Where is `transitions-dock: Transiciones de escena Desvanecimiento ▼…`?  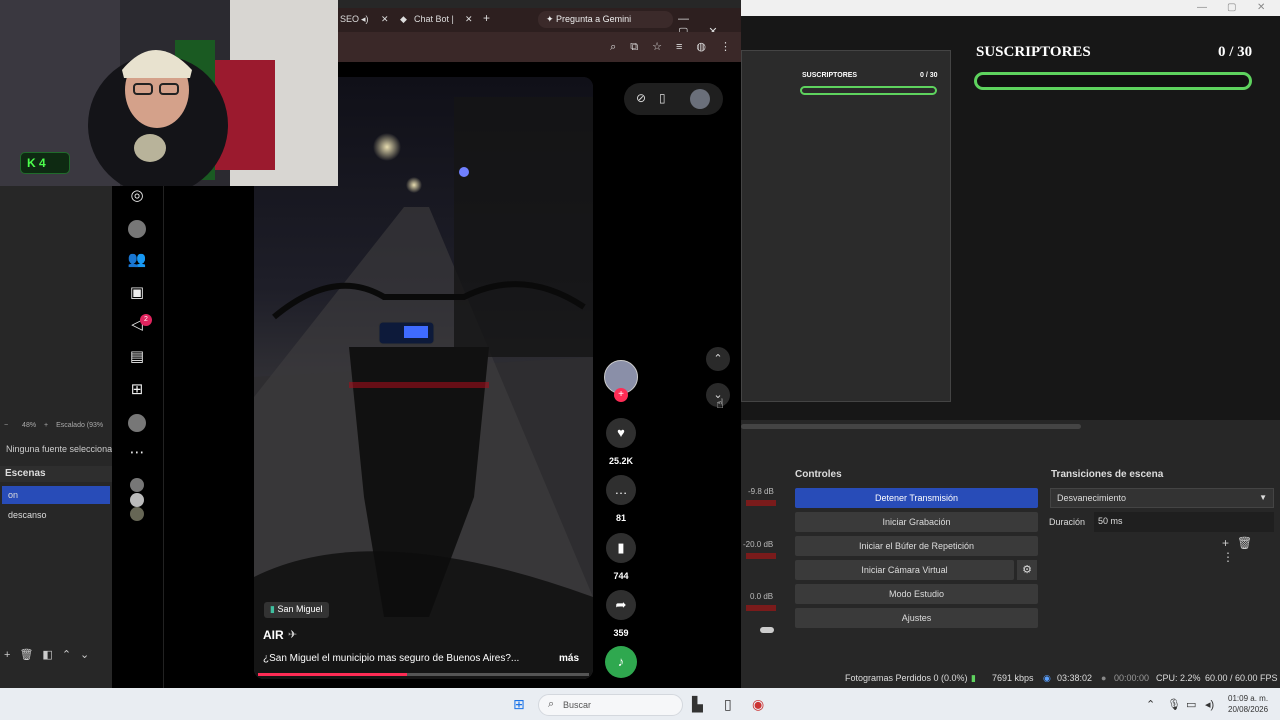
transitions-dock: Transiciones de escena Desvanecimiento ▼… is located at coordinates (1163, 566).